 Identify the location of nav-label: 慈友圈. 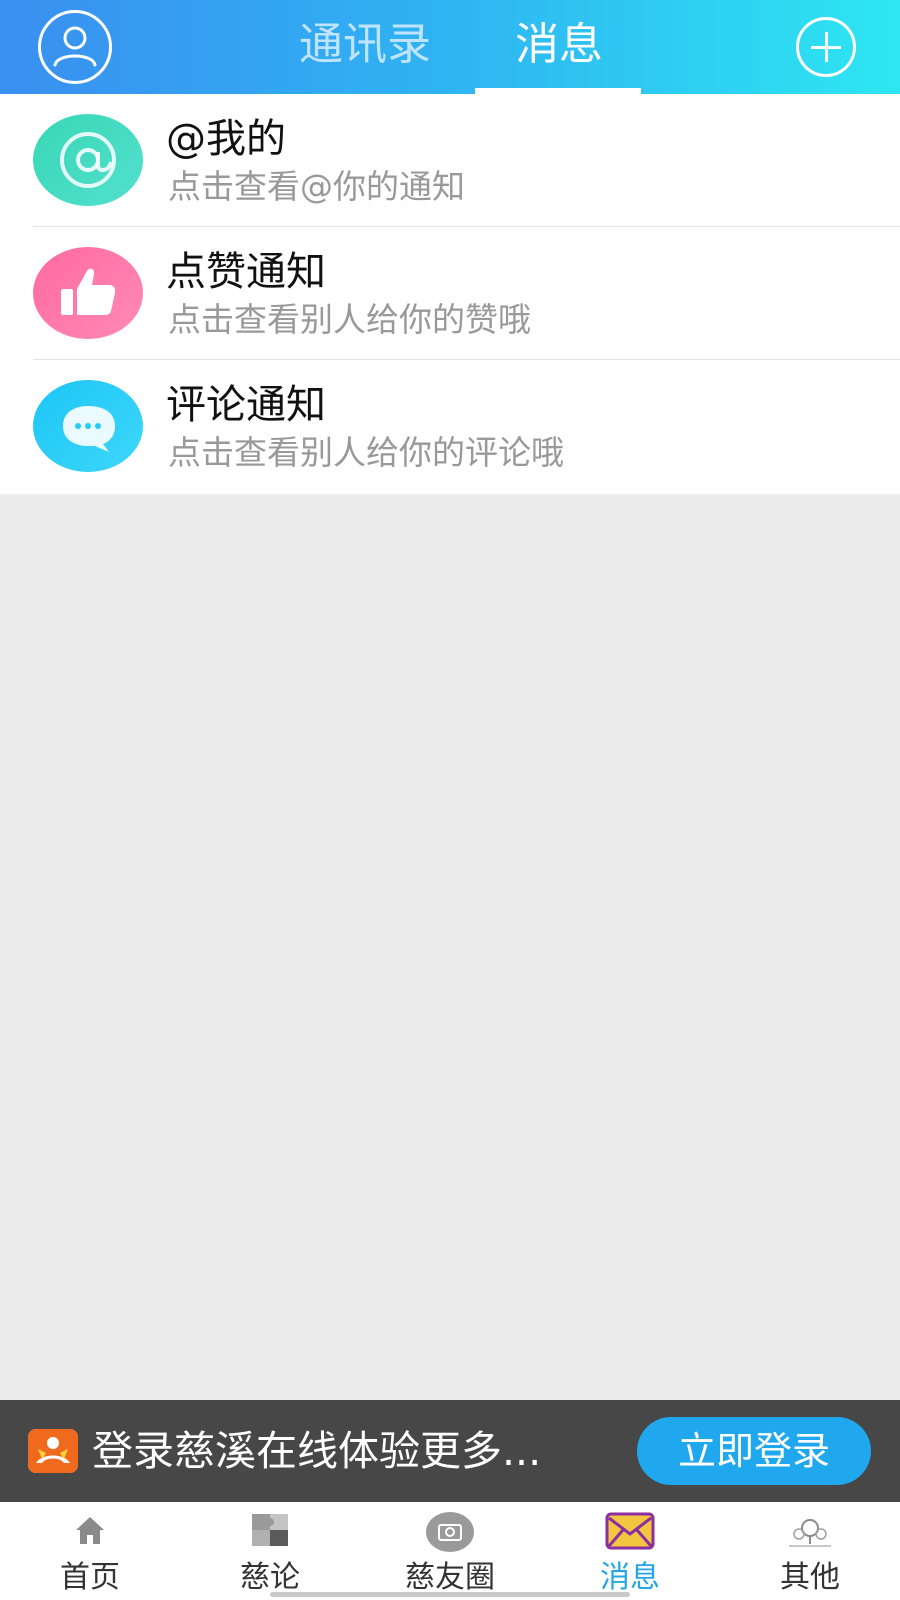
(450, 1577).